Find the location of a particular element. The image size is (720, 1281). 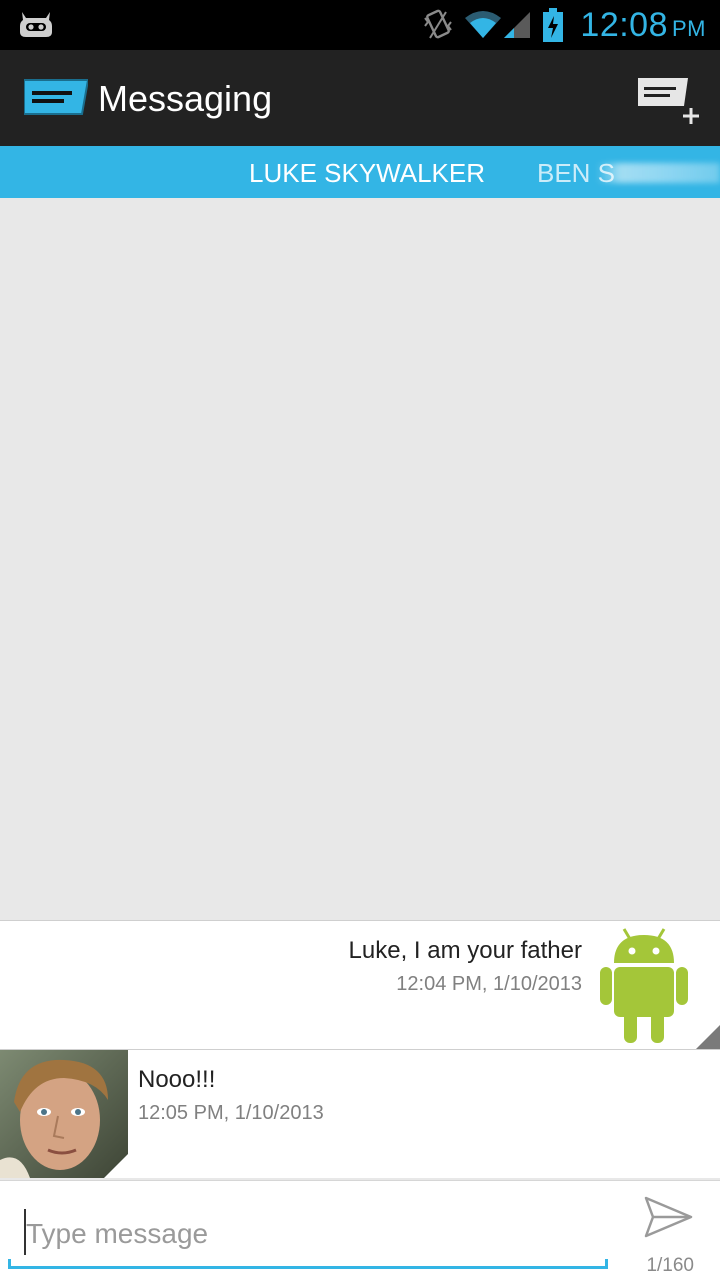

status-bar: 12:08 PM is located at coordinates (360, 25).